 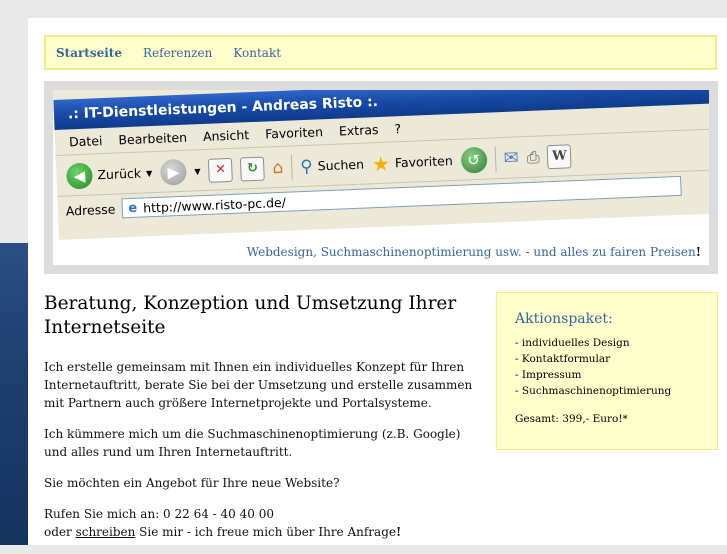 I want to click on refresh-icon: ↻, so click(x=253, y=169).